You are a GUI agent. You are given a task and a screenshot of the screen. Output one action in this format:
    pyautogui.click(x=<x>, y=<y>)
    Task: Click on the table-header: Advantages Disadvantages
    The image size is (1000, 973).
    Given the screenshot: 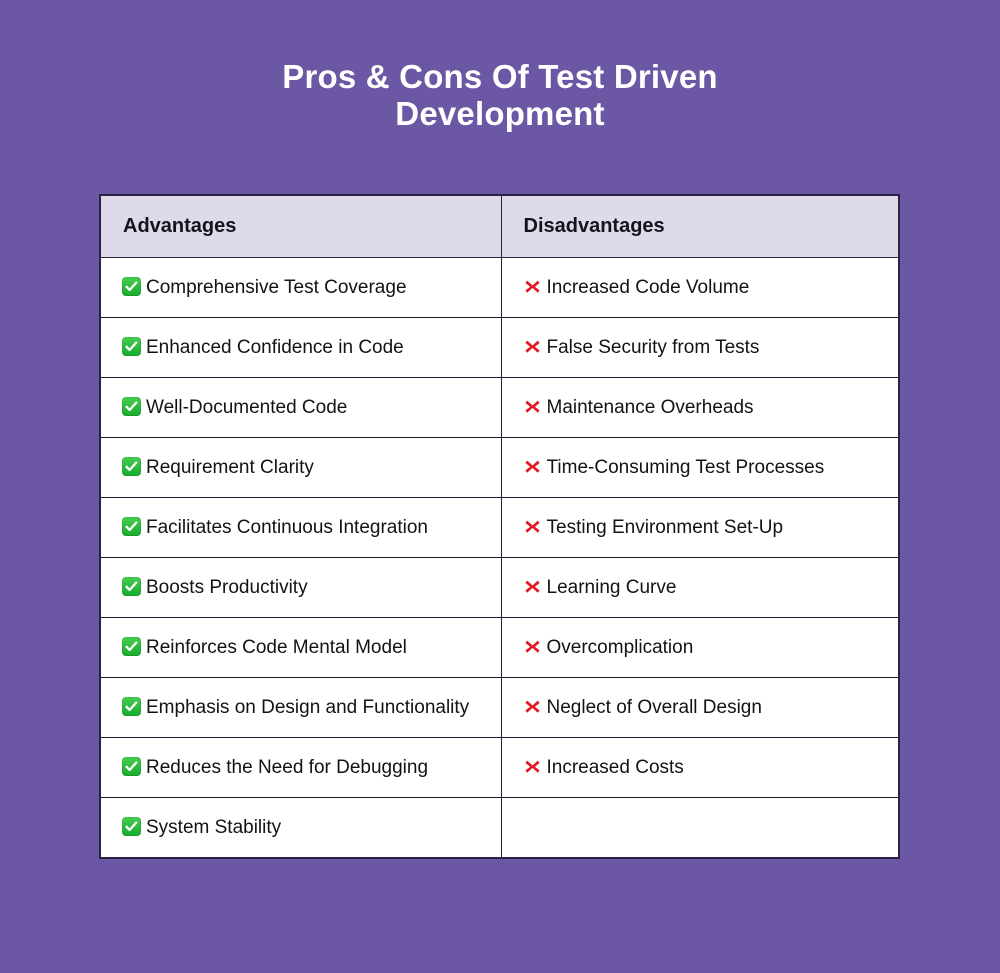 What is the action you would take?
    pyautogui.click(x=499, y=227)
    